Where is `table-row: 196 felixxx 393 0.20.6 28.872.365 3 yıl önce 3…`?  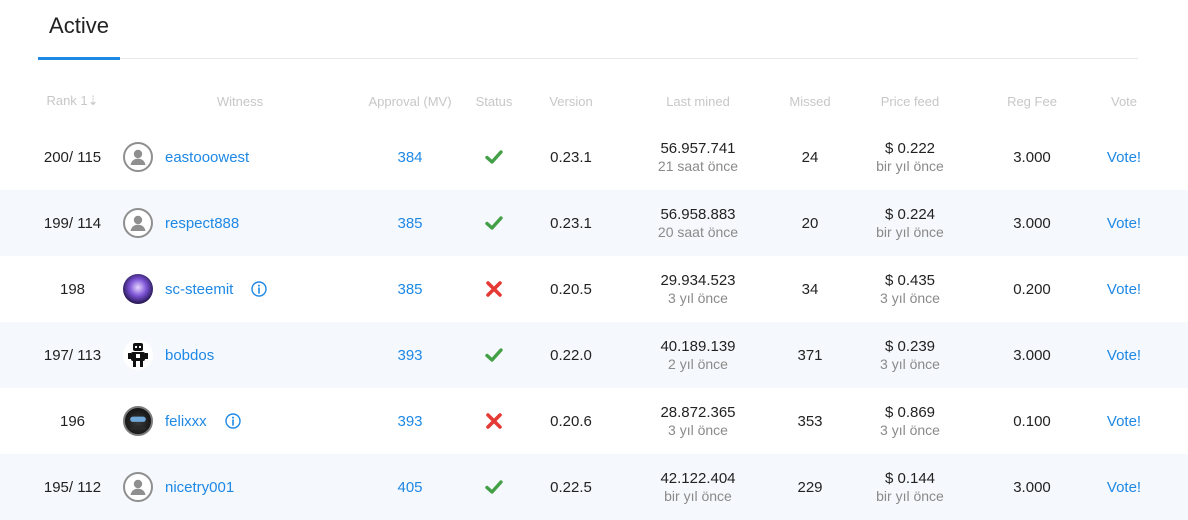
table-row: 196 felixxx 393 0.20.6 28.872.365 3 yıl önce 3… is located at coordinates (594, 421).